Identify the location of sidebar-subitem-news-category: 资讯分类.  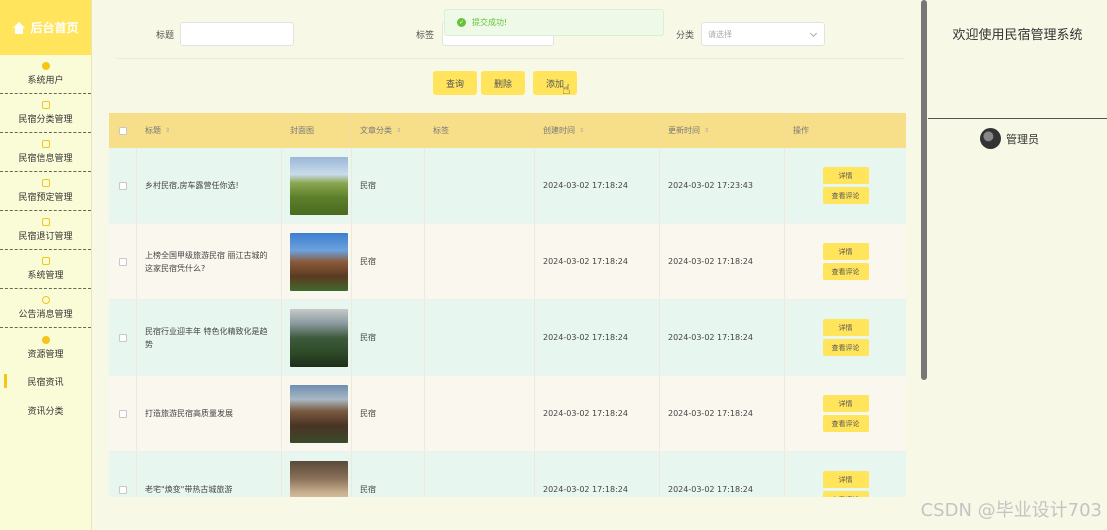
(45, 410).